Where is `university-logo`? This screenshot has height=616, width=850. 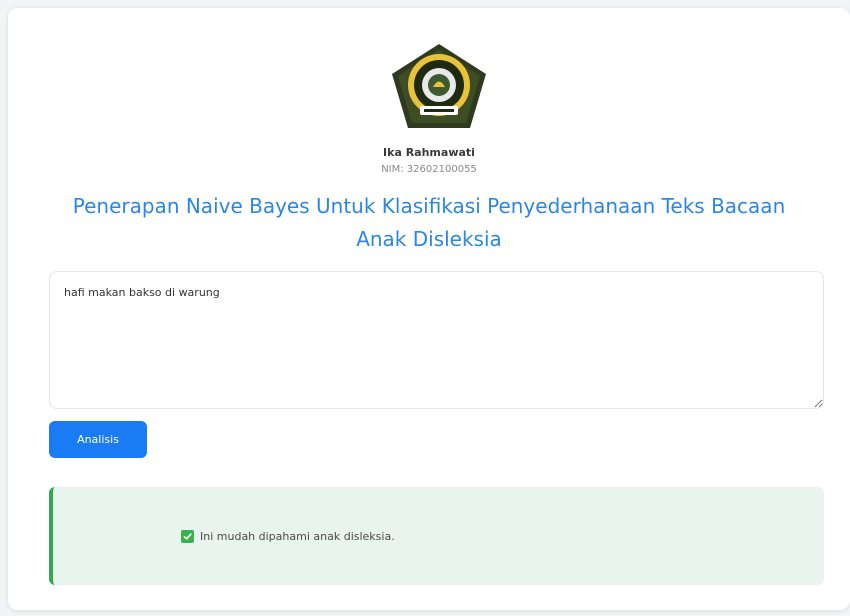
university-logo is located at coordinates (439, 86).